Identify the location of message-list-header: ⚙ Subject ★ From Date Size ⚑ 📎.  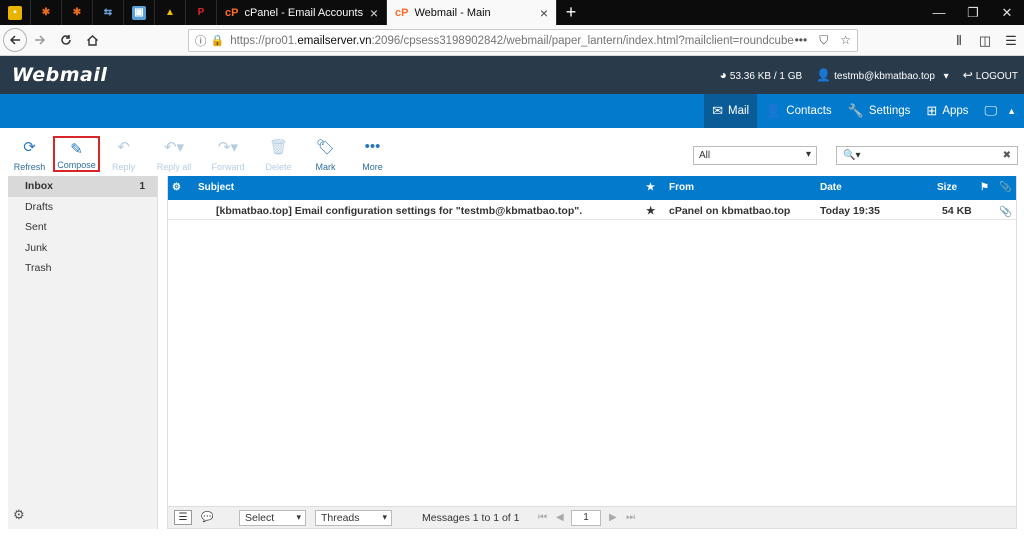
(592, 188).